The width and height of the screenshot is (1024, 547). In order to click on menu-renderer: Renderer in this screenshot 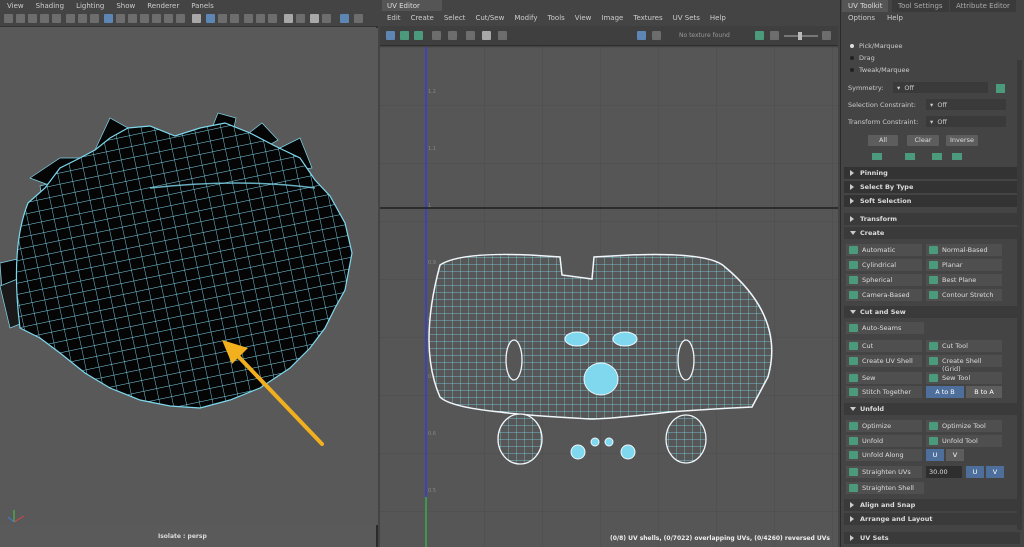, I will do `click(163, 6)`.